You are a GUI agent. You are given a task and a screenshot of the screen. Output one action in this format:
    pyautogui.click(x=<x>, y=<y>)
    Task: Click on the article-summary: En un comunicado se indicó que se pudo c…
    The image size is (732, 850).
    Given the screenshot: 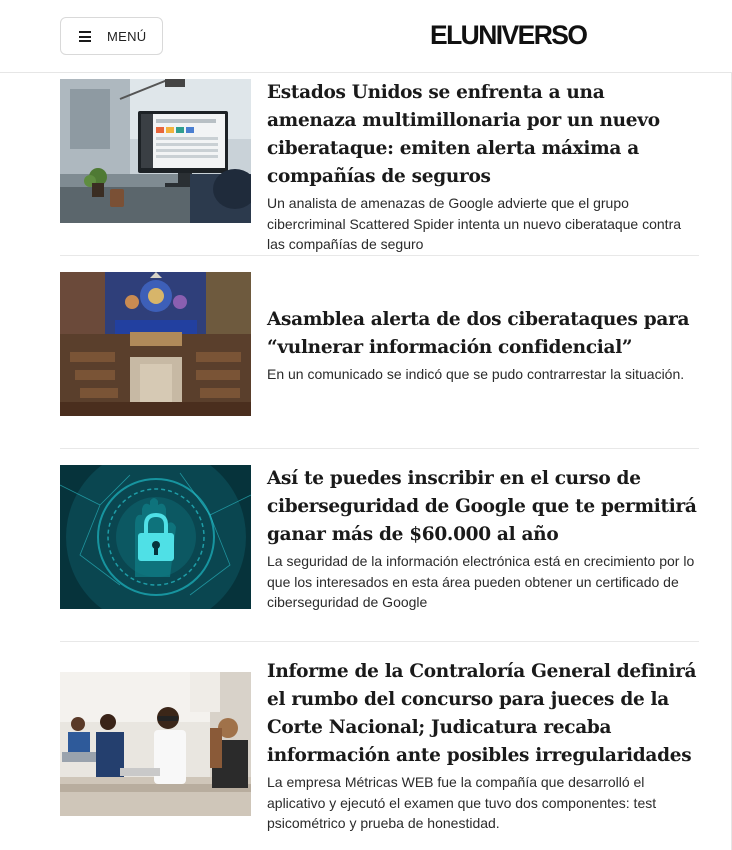 What is the action you would take?
    pyautogui.click(x=476, y=374)
    